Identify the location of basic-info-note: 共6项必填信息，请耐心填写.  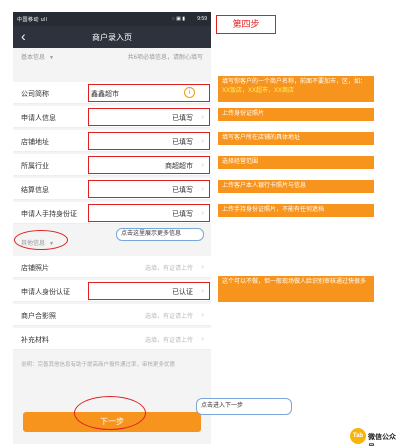
(165, 58).